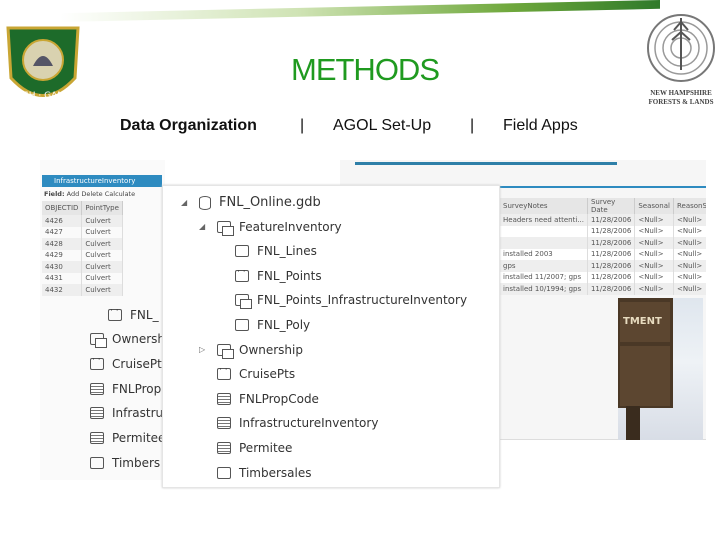 The width and height of the screenshot is (720, 540). I want to click on table-row: 4429 Culvert, so click(82, 255).